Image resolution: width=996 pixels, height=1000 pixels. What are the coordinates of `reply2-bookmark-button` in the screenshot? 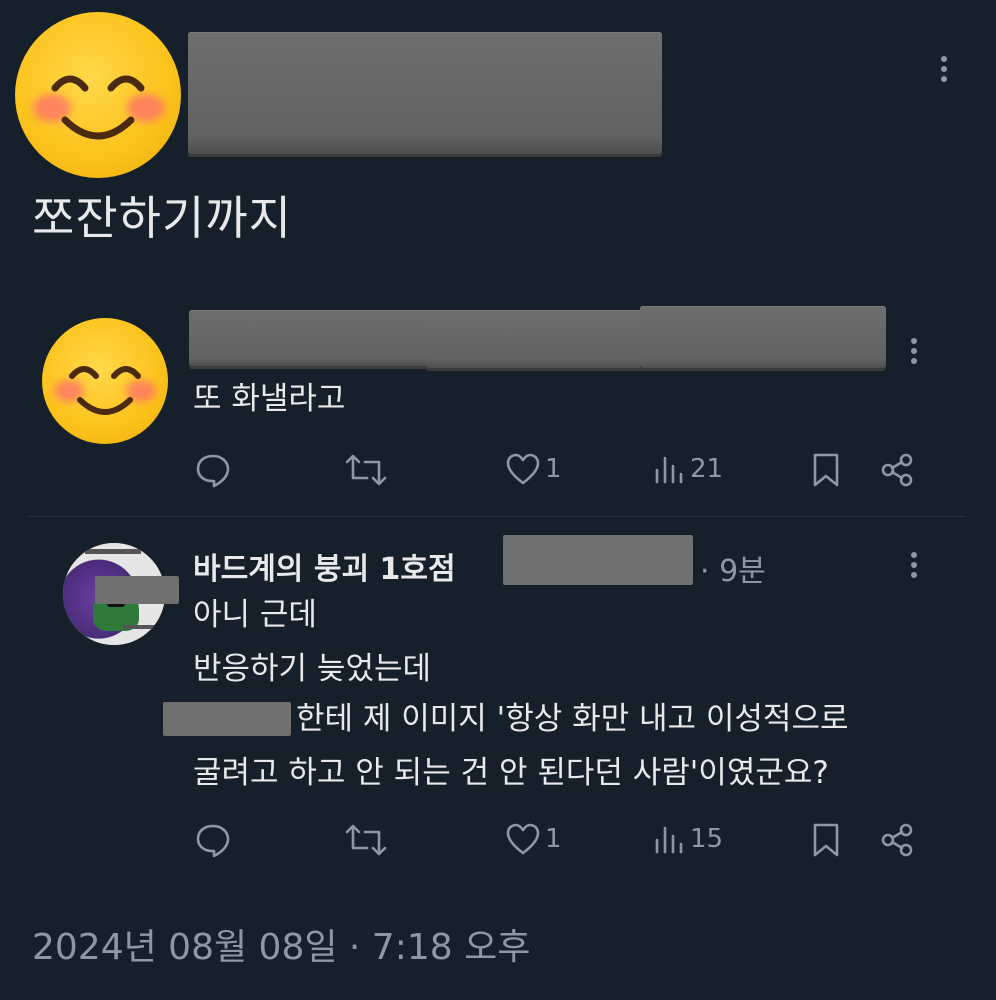 It's located at (826, 840).